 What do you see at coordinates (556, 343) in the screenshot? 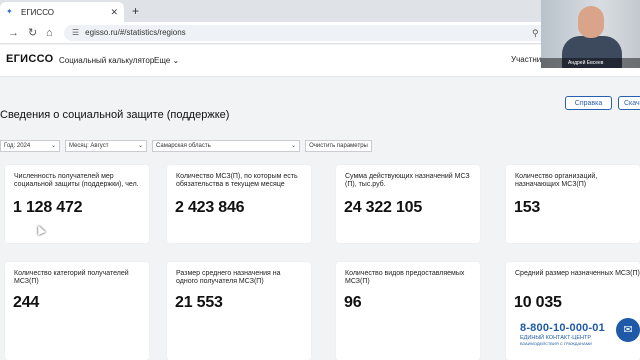
I see `hotline-line2: ВЗАИМОДЕЙСТВИЯ С ГРАЖДАНАМИ` at bounding box center [556, 343].